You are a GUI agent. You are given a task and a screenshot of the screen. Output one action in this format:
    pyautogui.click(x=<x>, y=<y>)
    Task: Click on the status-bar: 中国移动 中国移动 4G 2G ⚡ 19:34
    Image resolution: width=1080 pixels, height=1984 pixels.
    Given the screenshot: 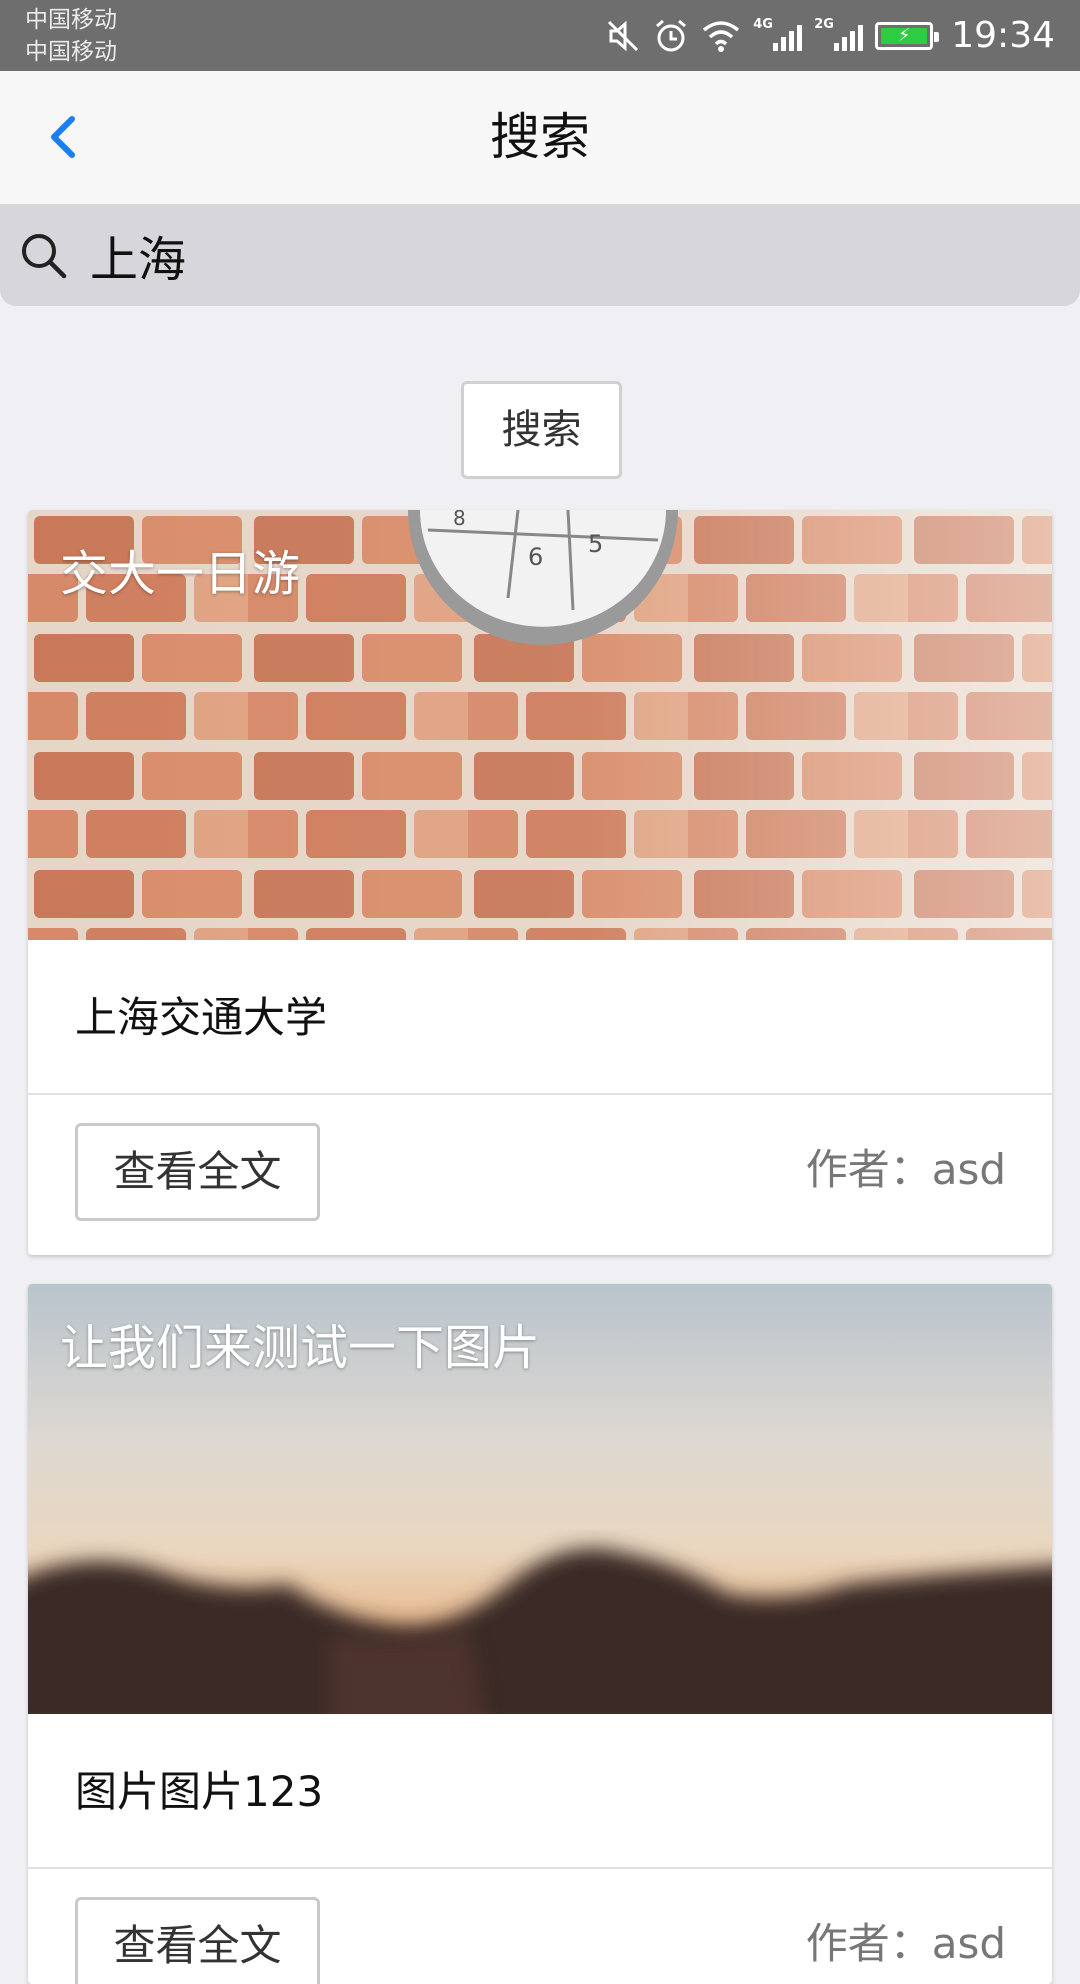 What is the action you would take?
    pyautogui.click(x=540, y=35)
    